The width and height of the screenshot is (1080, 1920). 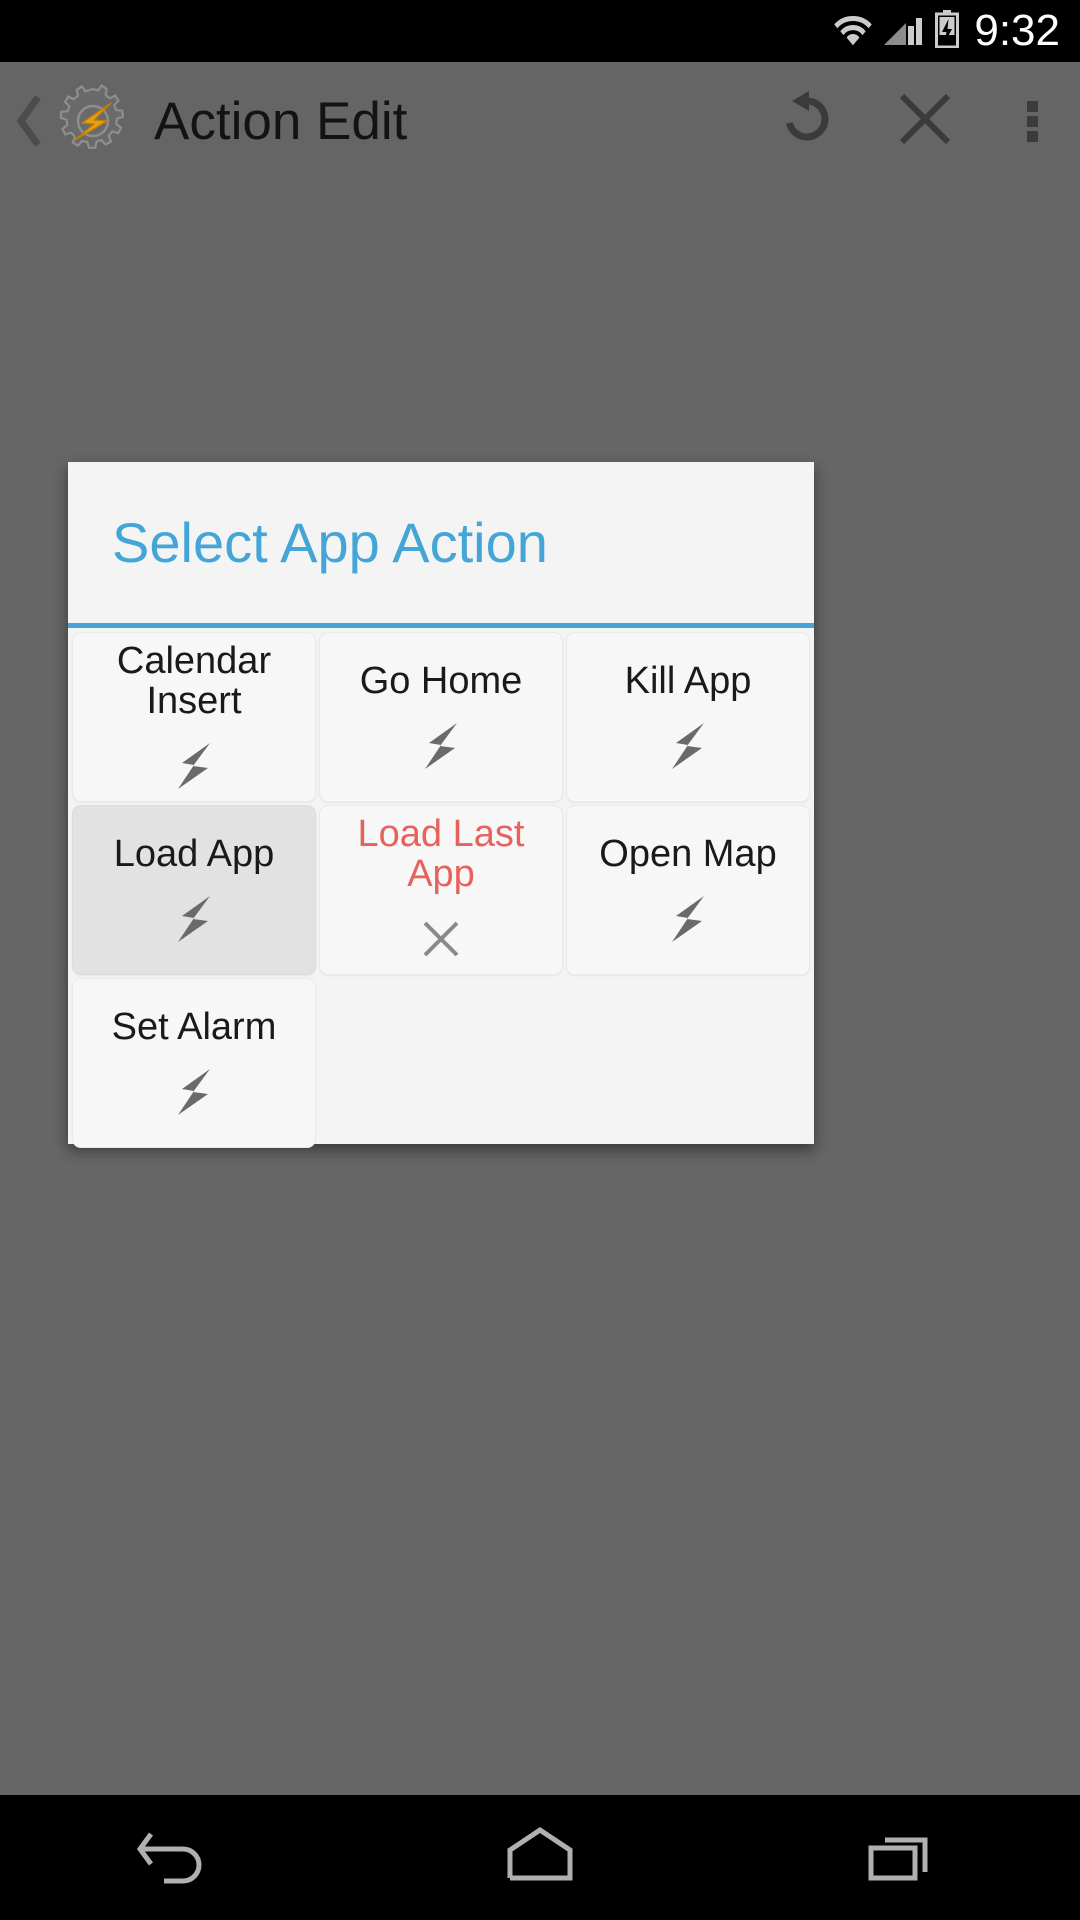 What do you see at coordinates (330, 542) in the screenshot?
I see `dialog-title: Select App Action` at bounding box center [330, 542].